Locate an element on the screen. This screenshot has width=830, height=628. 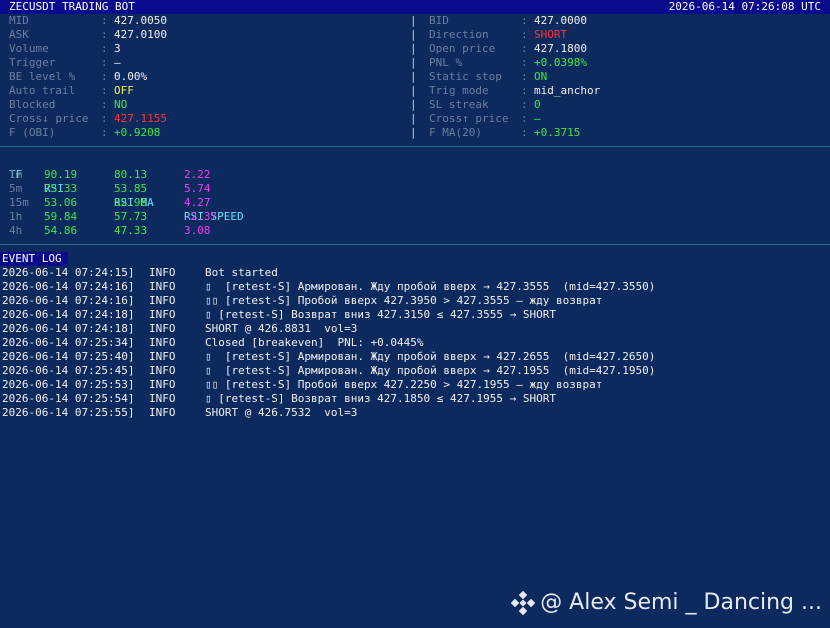
stat-value: SHORT is located at coordinates (551, 34).